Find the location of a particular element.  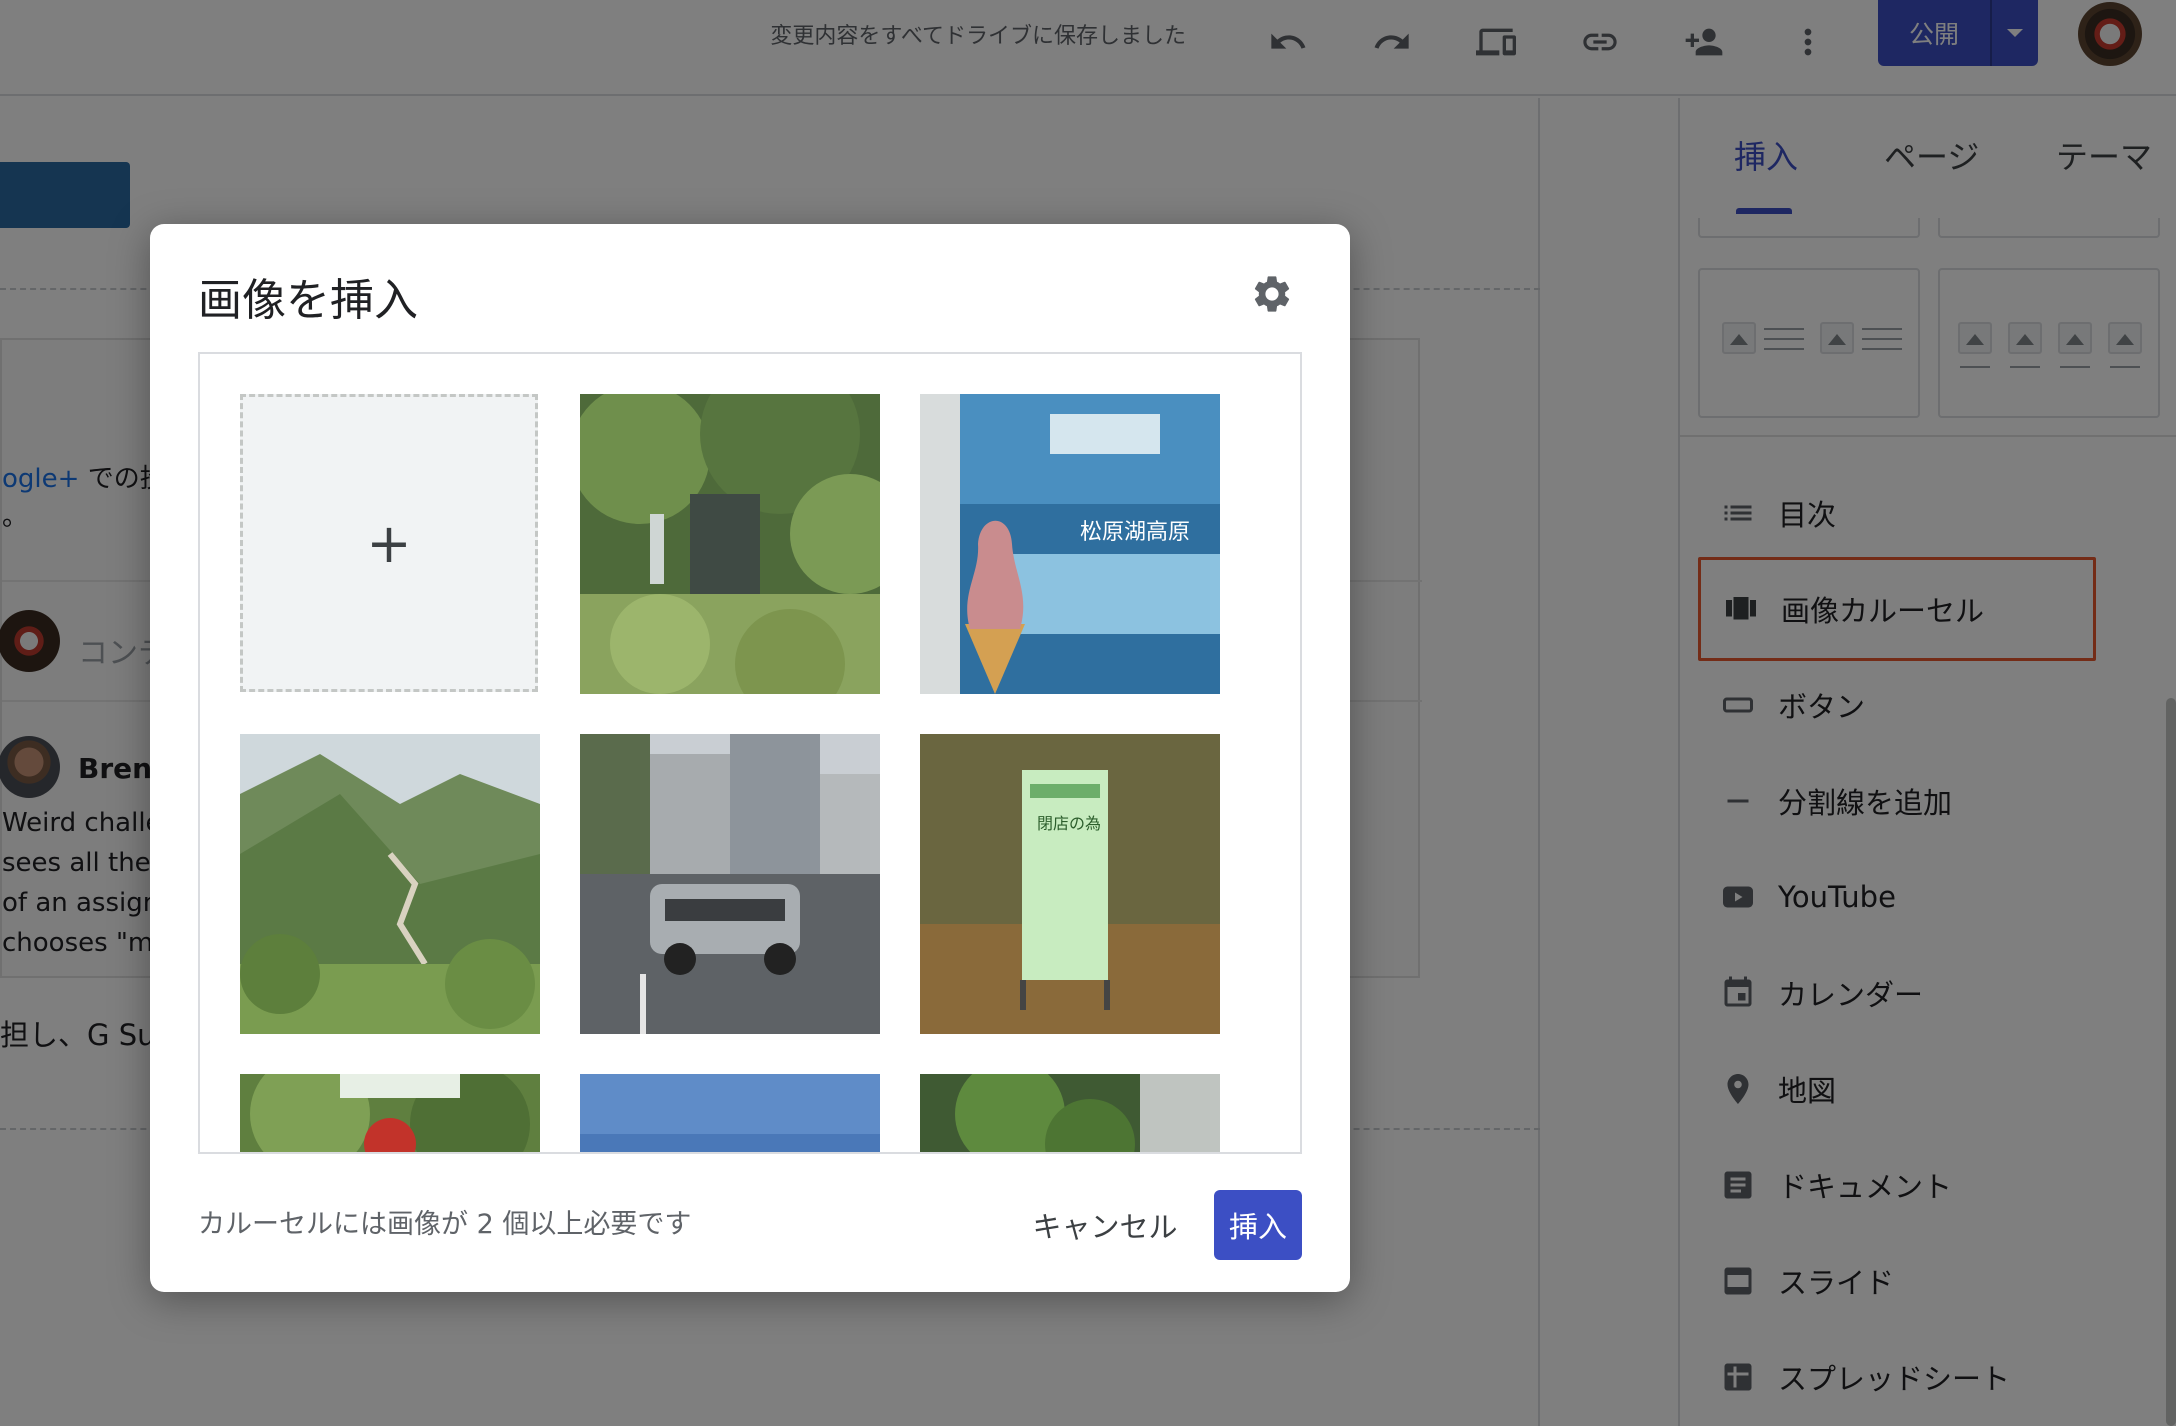

blue-sky-photo is located at coordinates (730, 1113).